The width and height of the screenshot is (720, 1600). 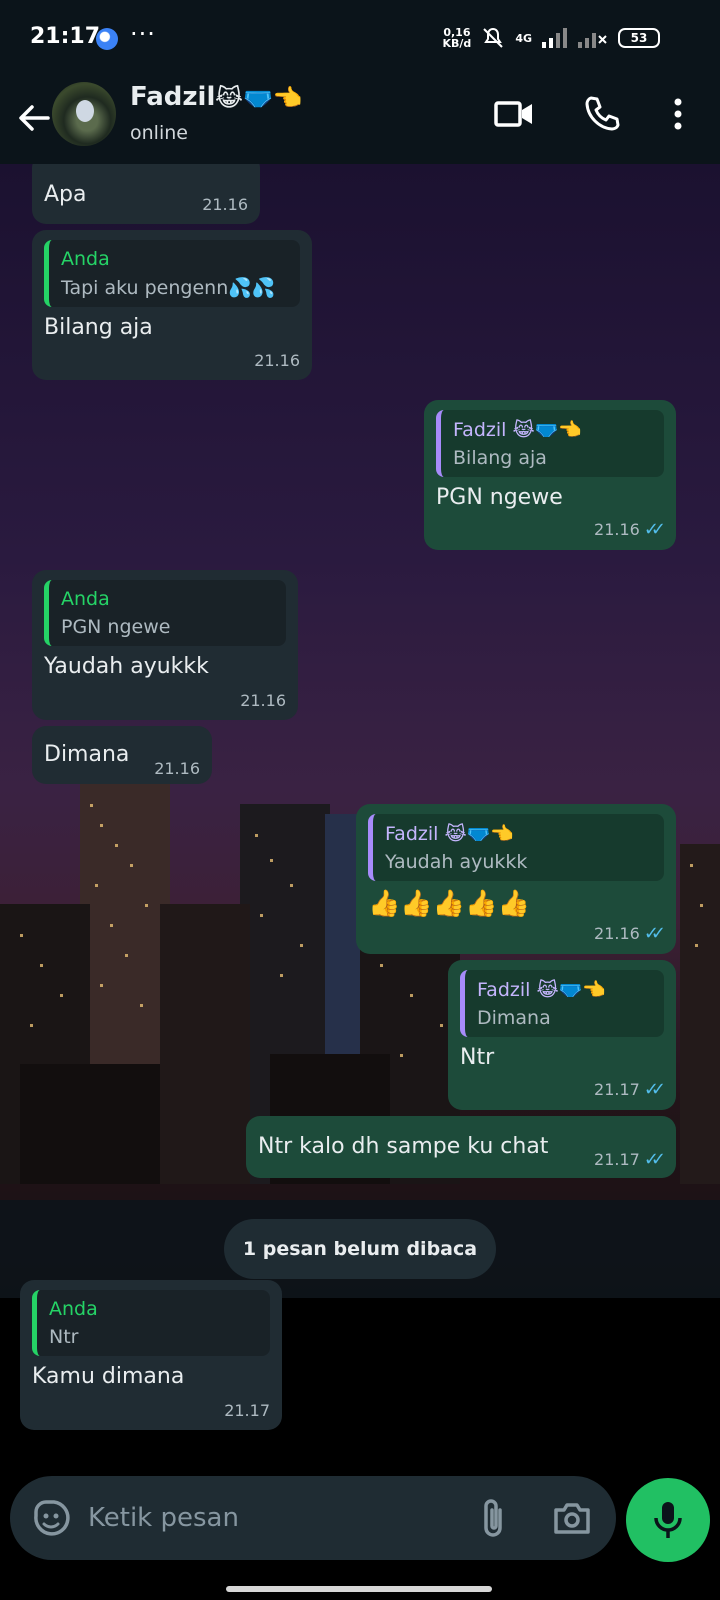 I want to click on reply-text: Bilang aja, so click(x=500, y=458).